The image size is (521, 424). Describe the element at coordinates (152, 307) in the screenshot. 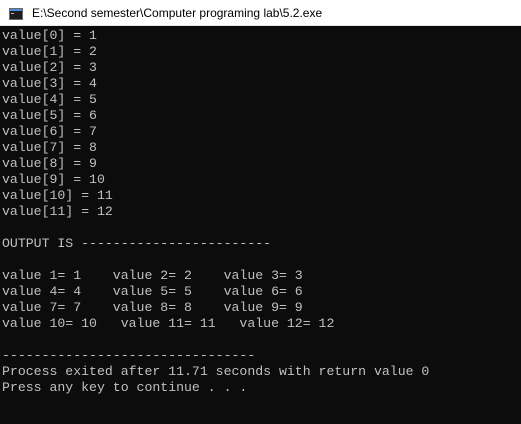

I see `console-line: value 7= 7 value 8= 8 value 9= 9` at that location.